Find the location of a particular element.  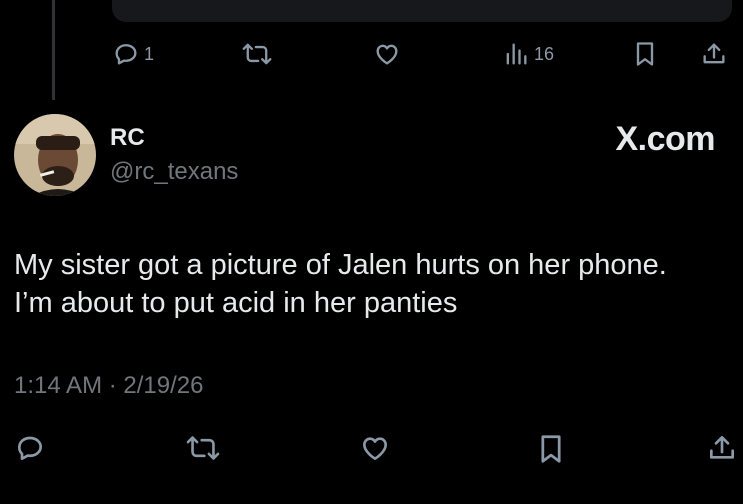

reply-button is located at coordinates (30, 448).